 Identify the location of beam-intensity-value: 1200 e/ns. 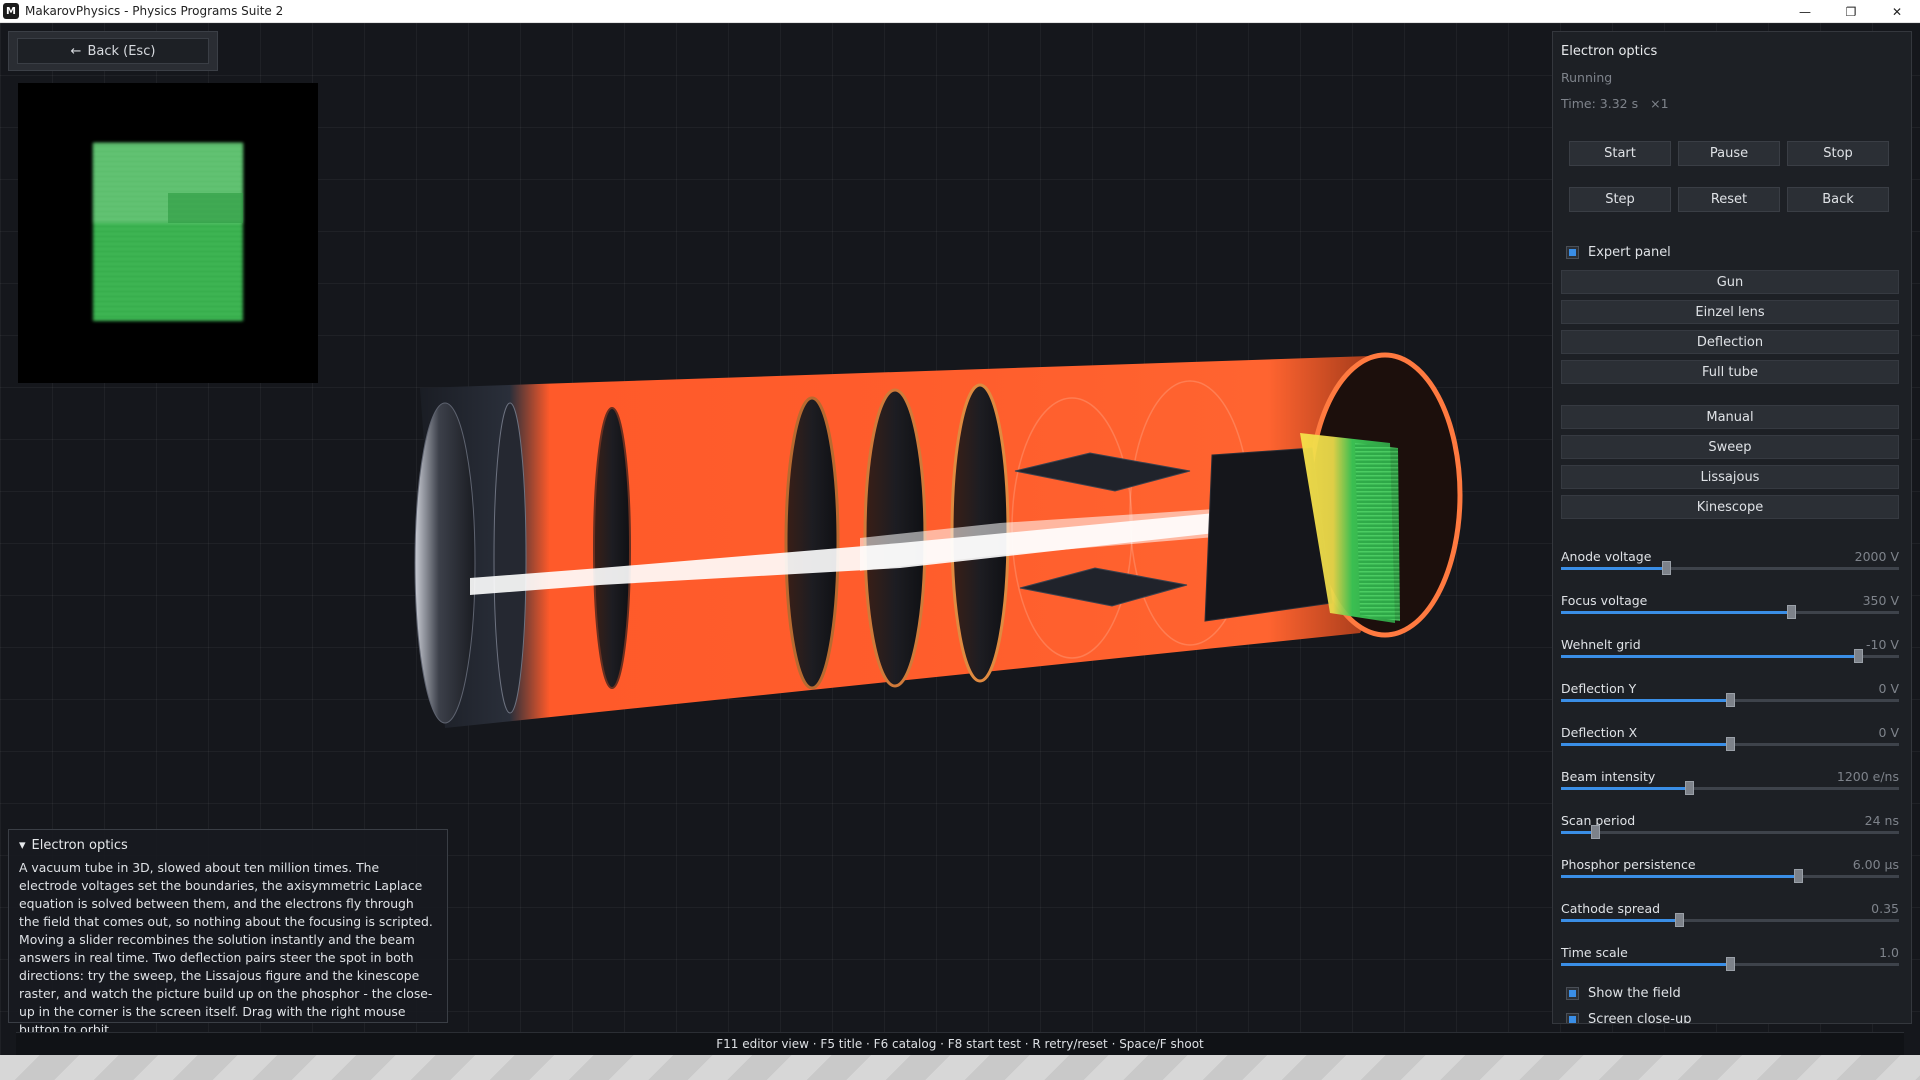
(1867, 776).